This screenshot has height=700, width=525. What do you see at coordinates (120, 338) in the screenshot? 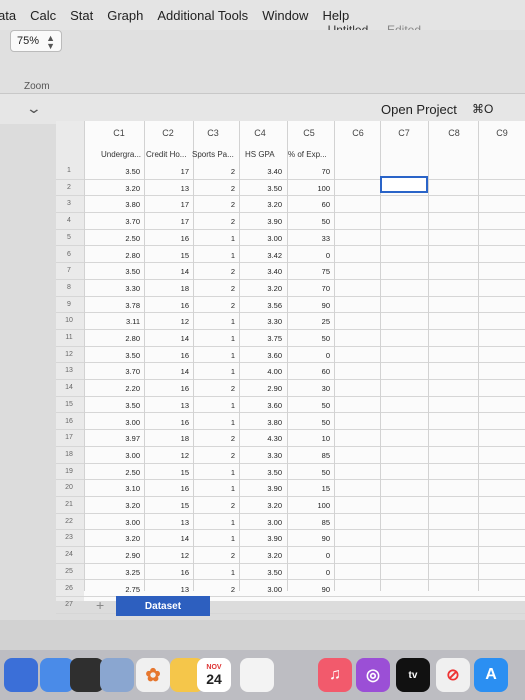
I see `table-cell: 2.80` at bounding box center [120, 338].